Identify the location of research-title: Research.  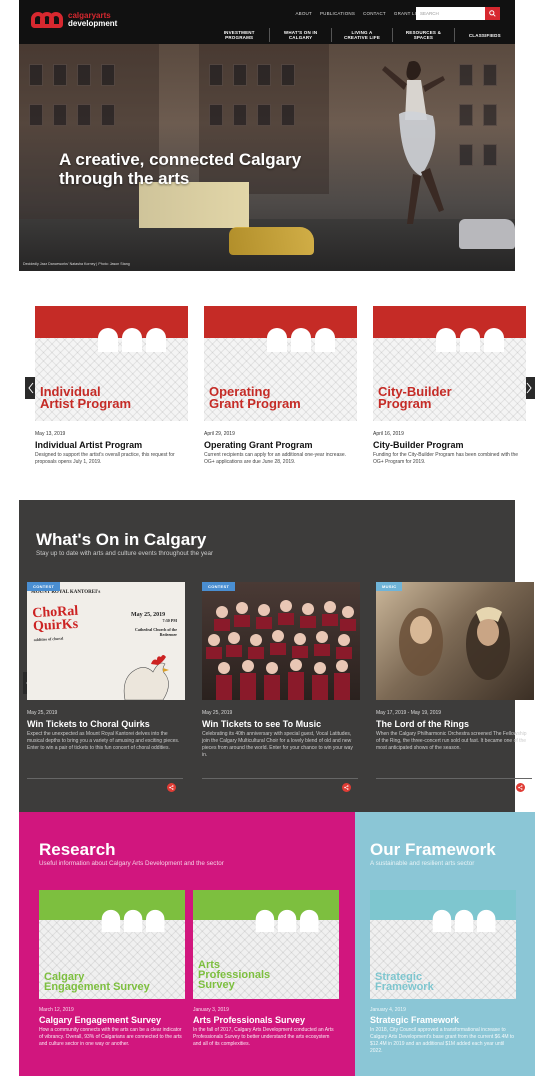
(77, 849).